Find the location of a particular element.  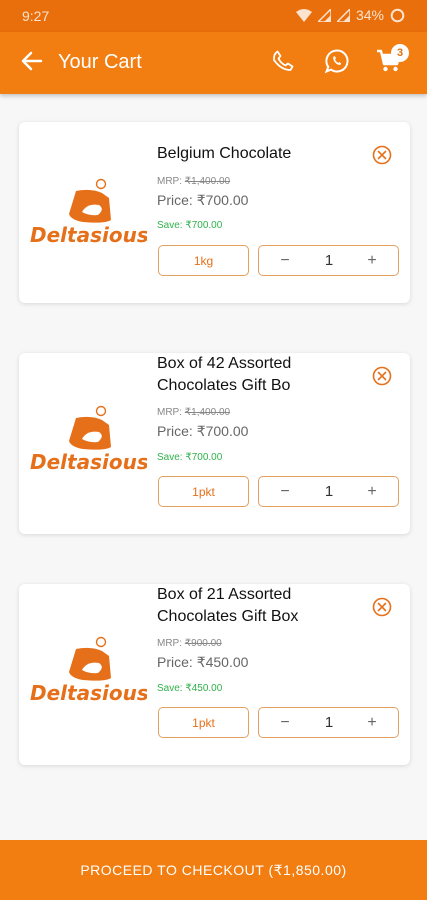

whatsapp-button is located at coordinates (337, 63).